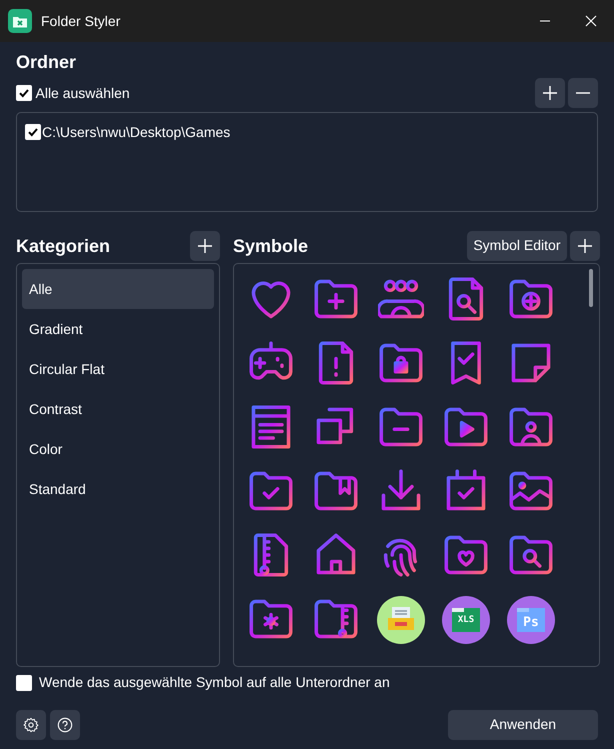  I want to click on add-button, so click(549, 93).